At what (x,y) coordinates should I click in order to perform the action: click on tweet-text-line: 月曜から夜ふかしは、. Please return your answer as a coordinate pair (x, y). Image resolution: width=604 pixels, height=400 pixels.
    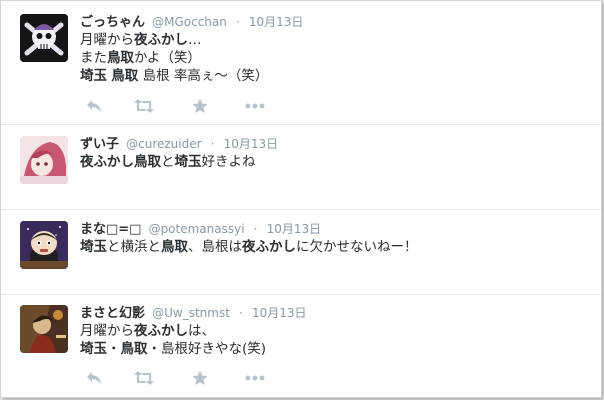
    Looking at the image, I should click on (335, 331).